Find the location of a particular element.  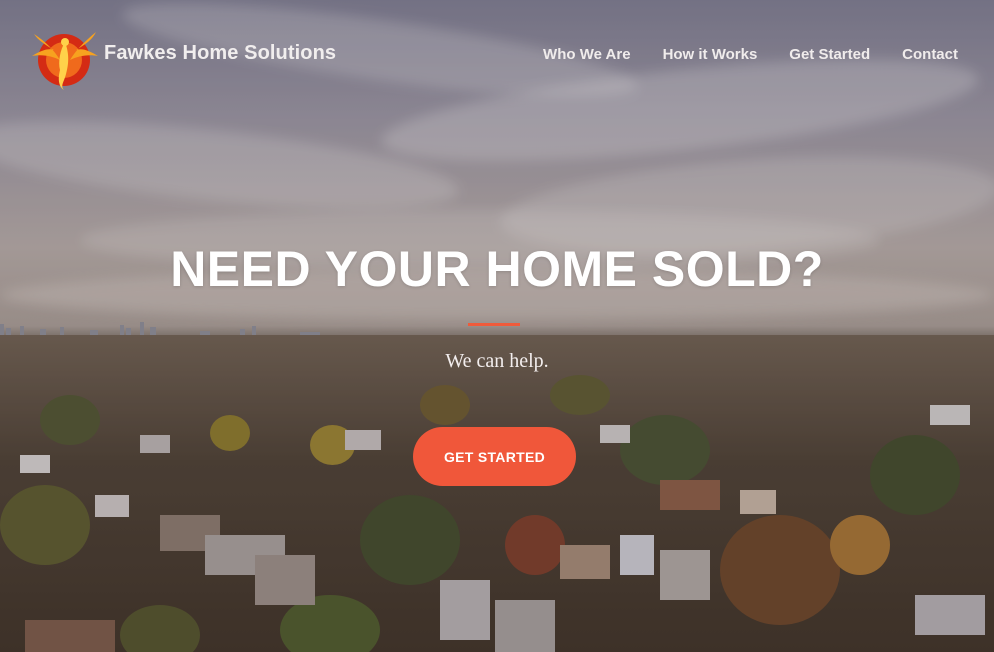

phoenix-icon is located at coordinates (65, 56).